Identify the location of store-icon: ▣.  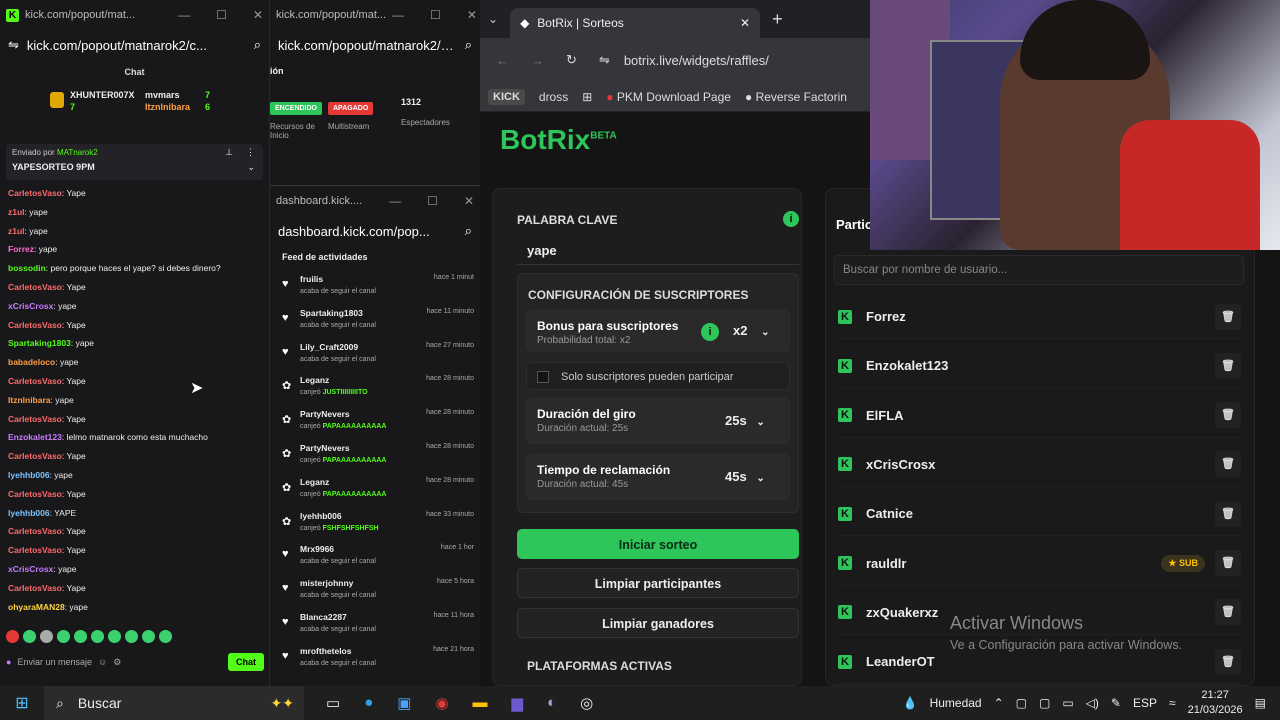
(404, 703).